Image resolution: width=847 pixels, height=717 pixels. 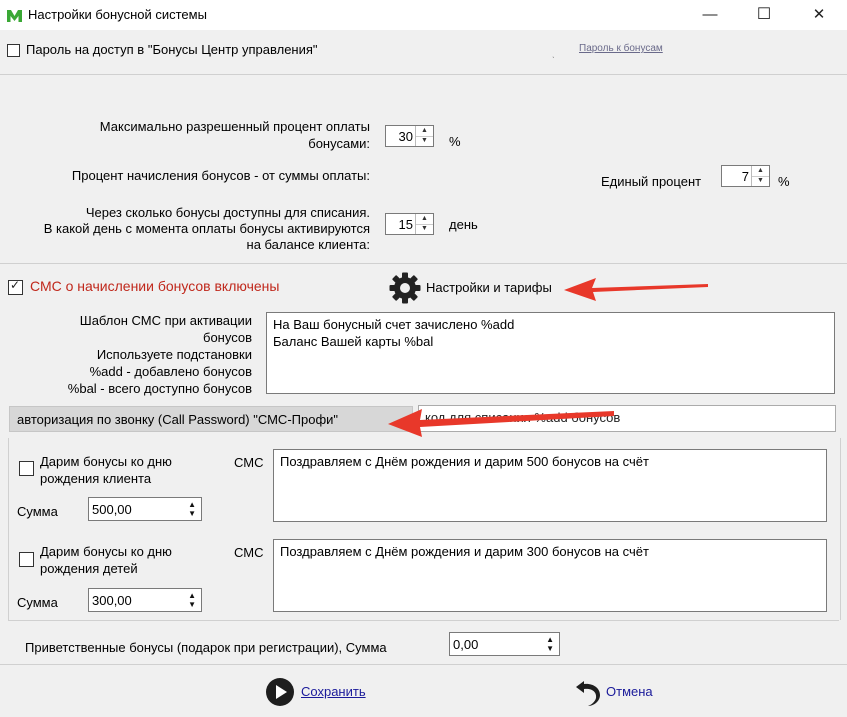 I want to click on birthday-kids-checkbox, so click(x=26, y=559).